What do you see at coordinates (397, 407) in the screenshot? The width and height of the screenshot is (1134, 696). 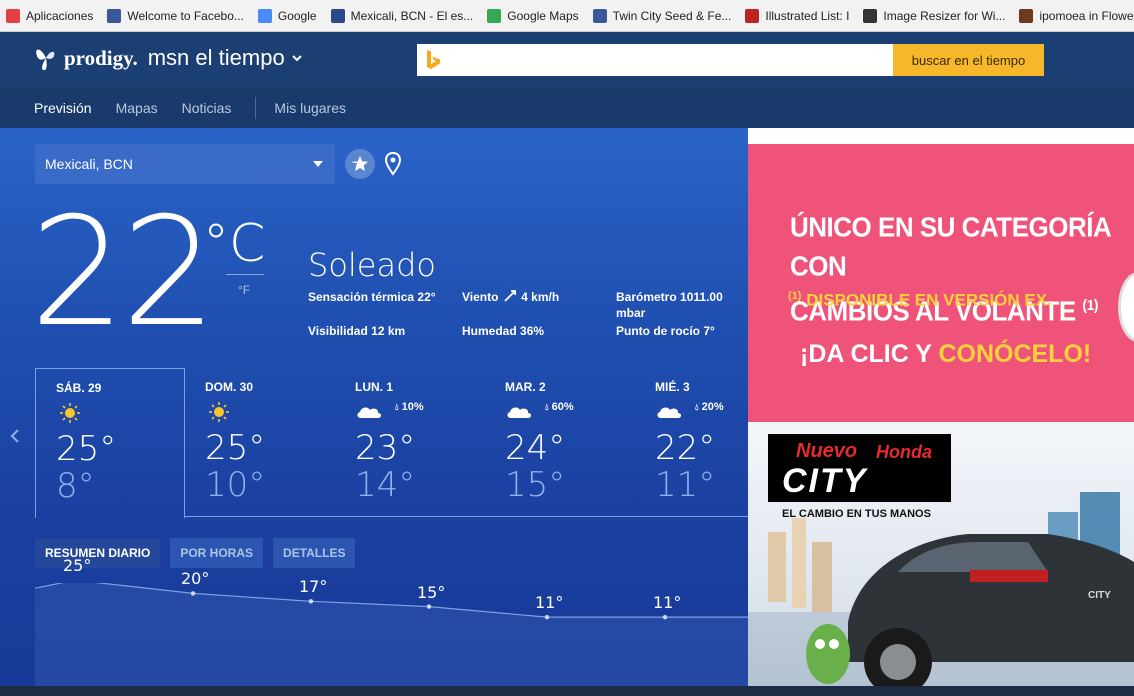 I see `raindrop-icon: 💧︎` at bounding box center [397, 407].